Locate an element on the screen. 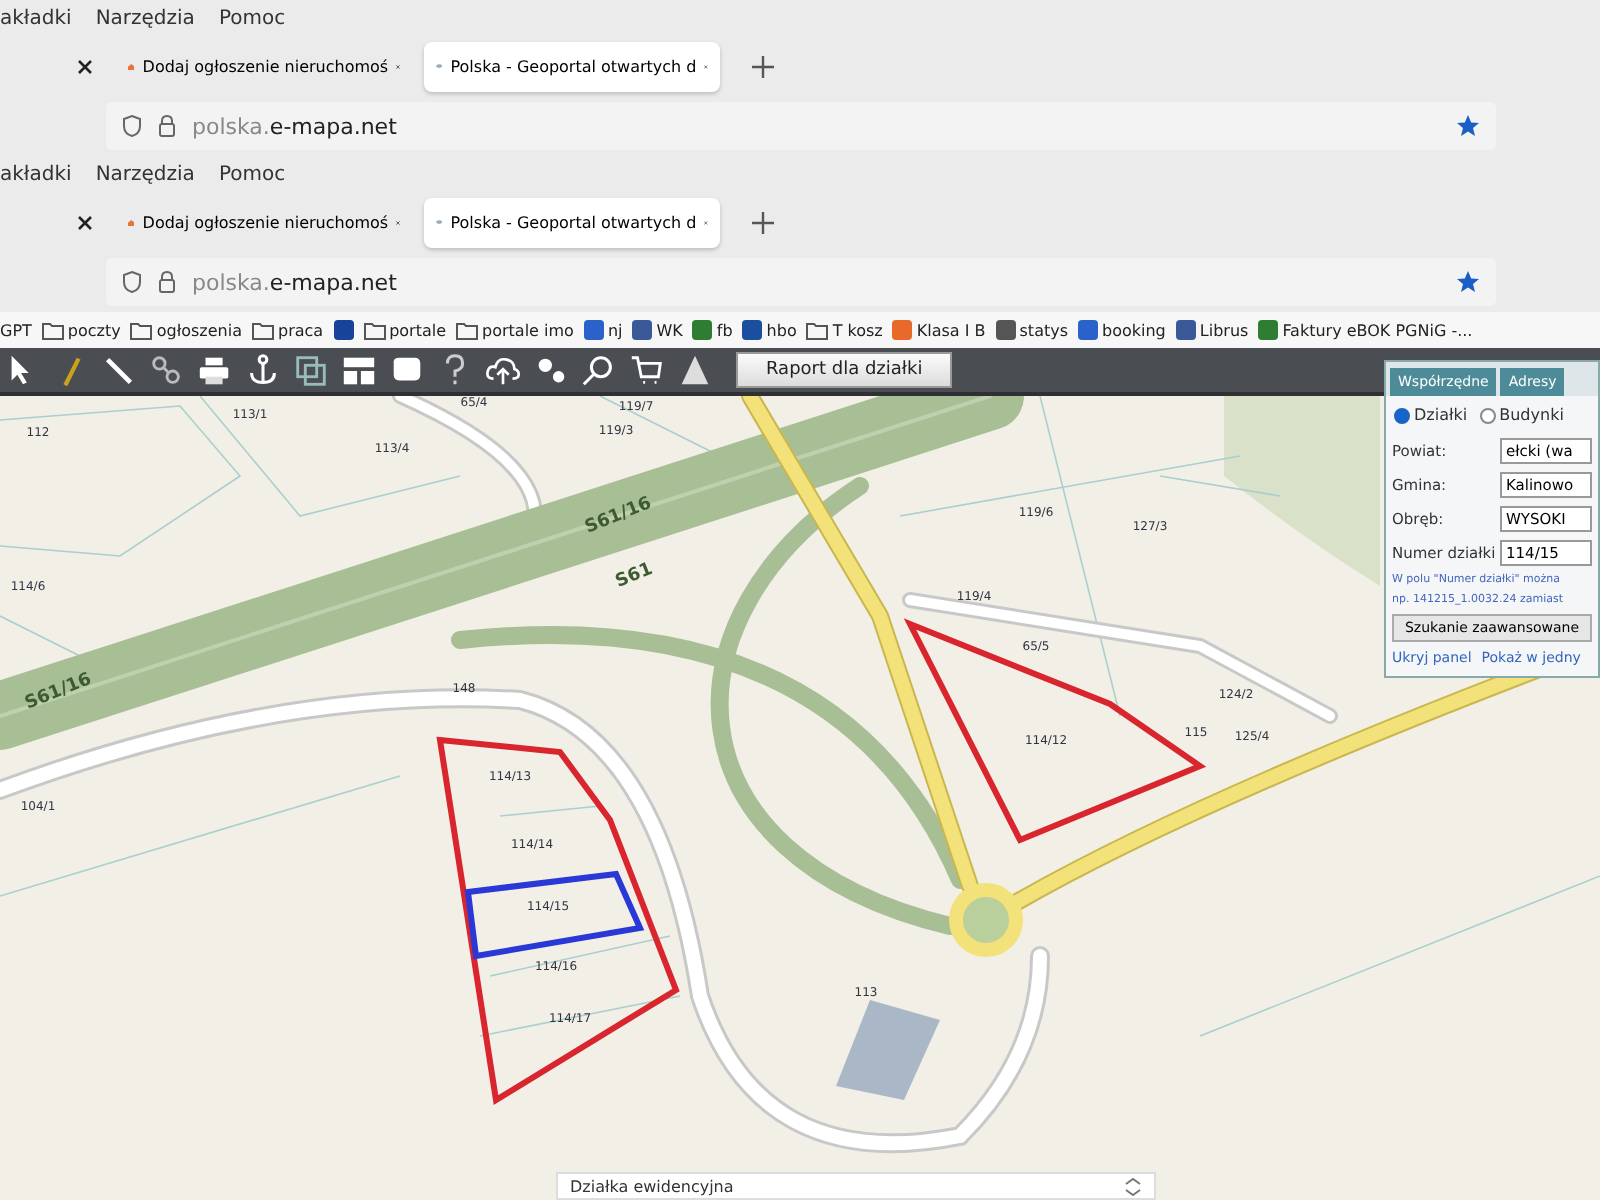 This screenshot has width=1600, height=1200. bookmark: T kosz is located at coordinates (844, 330).